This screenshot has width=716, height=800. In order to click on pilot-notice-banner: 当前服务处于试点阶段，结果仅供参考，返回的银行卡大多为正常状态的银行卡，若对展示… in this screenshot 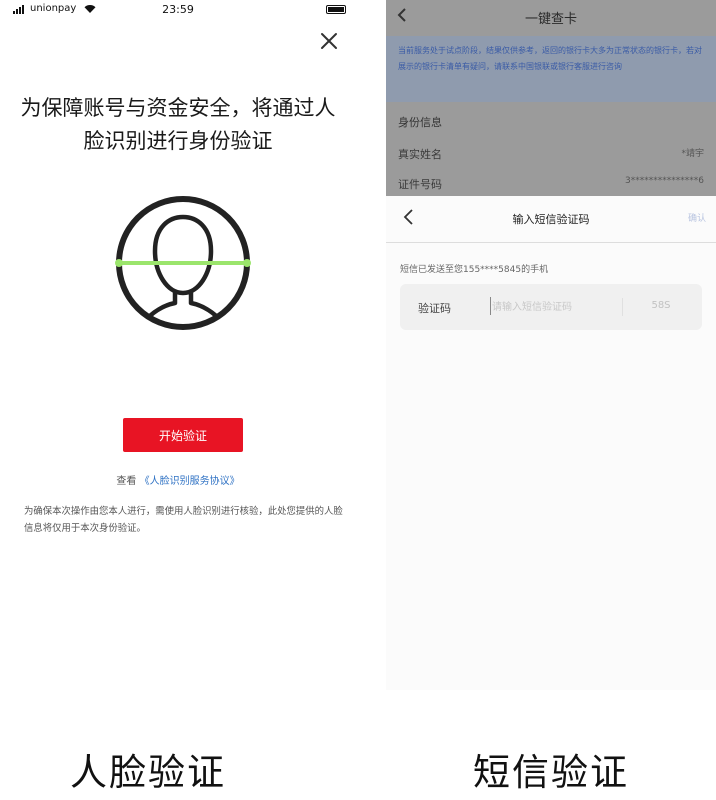, I will do `click(551, 69)`.